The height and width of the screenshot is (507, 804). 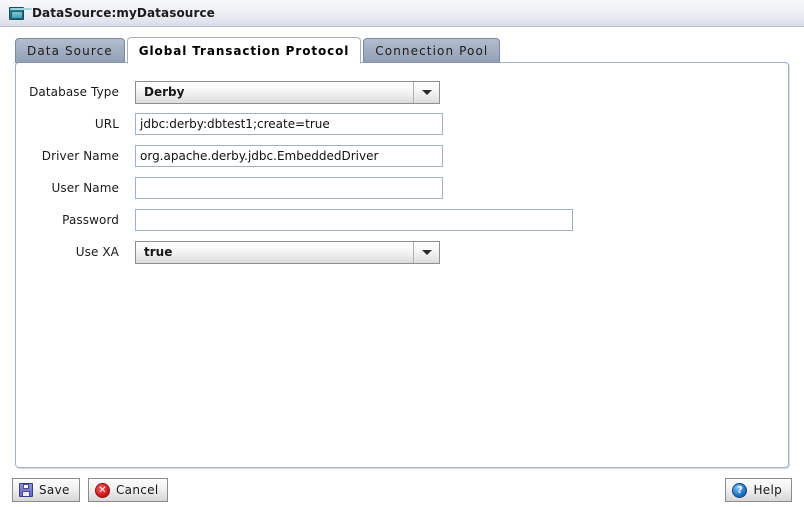 I want to click on use-xa-selected-value: true, so click(x=158, y=252).